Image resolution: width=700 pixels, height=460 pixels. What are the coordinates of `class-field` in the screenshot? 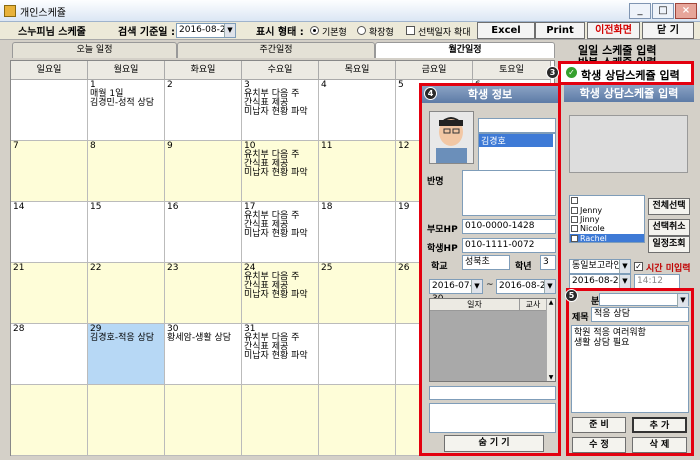 It's located at (509, 193).